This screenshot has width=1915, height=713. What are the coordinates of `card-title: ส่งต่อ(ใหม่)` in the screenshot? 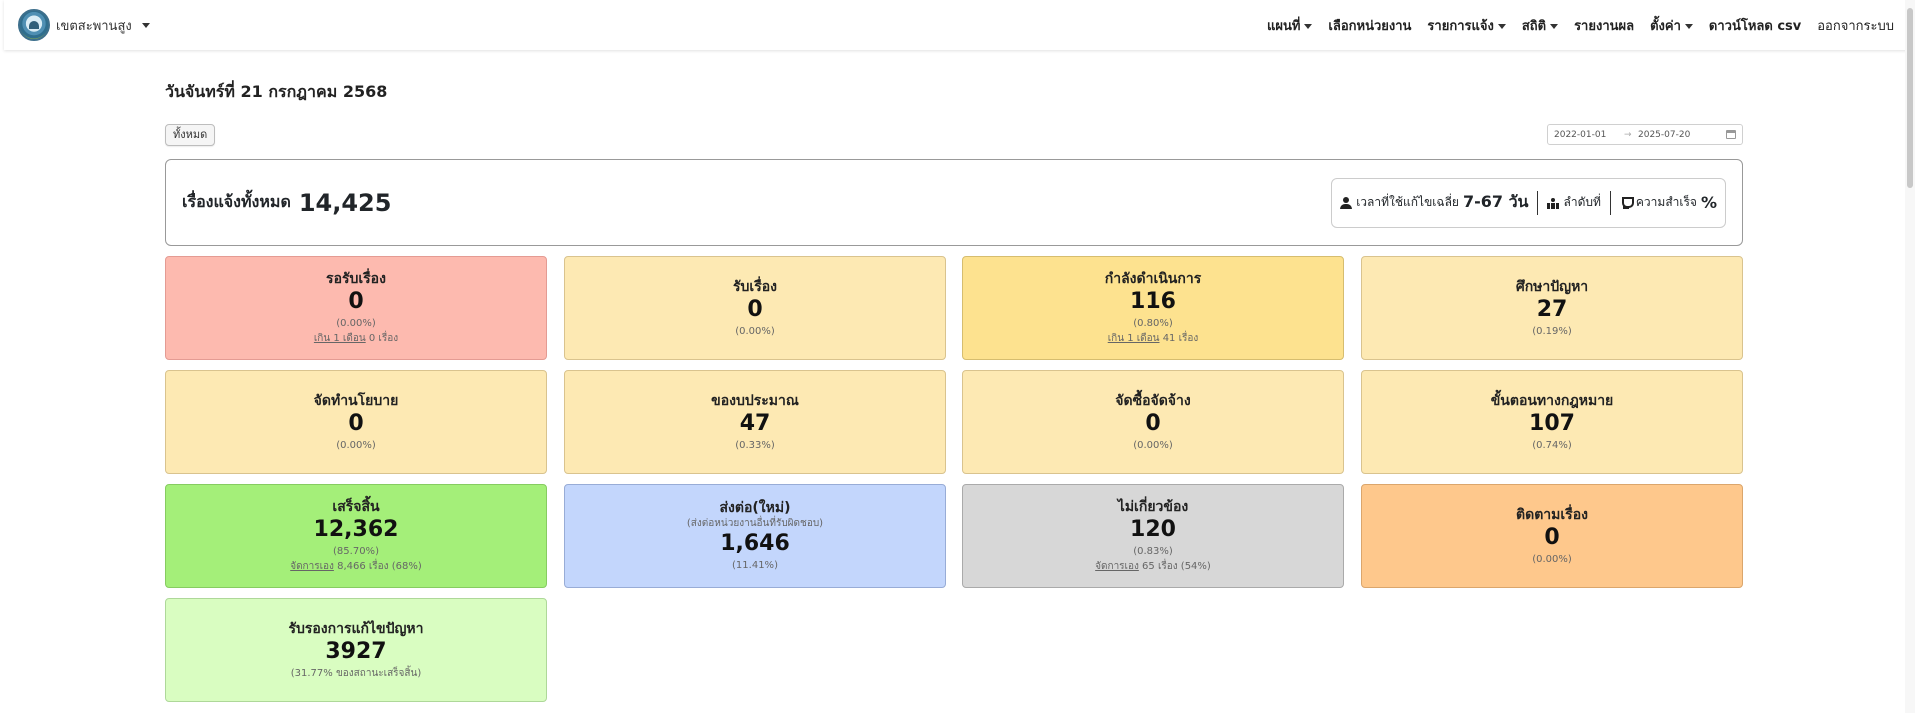 It's located at (755, 508).